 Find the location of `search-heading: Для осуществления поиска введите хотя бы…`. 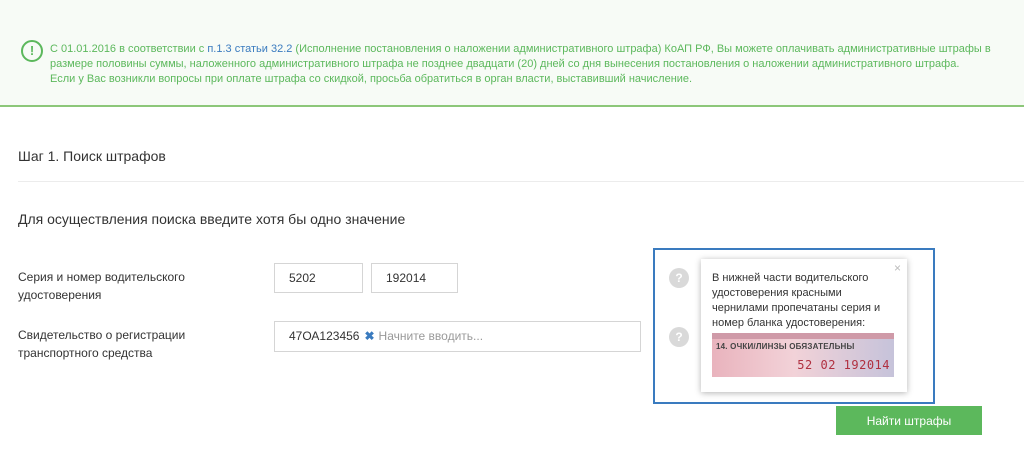

search-heading: Для осуществления поиска введите хотя бы… is located at coordinates (212, 219).